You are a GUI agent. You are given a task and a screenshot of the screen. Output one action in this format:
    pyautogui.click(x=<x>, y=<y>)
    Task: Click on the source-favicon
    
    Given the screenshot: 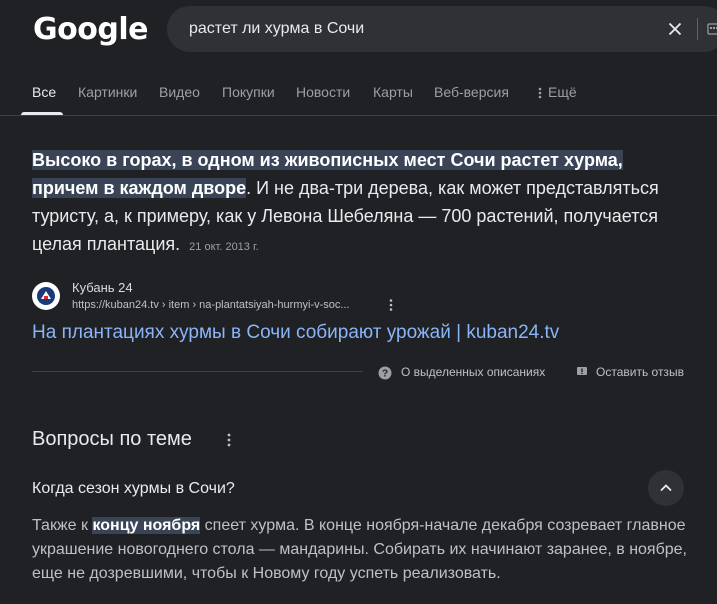 What is the action you would take?
    pyautogui.click(x=46, y=296)
    